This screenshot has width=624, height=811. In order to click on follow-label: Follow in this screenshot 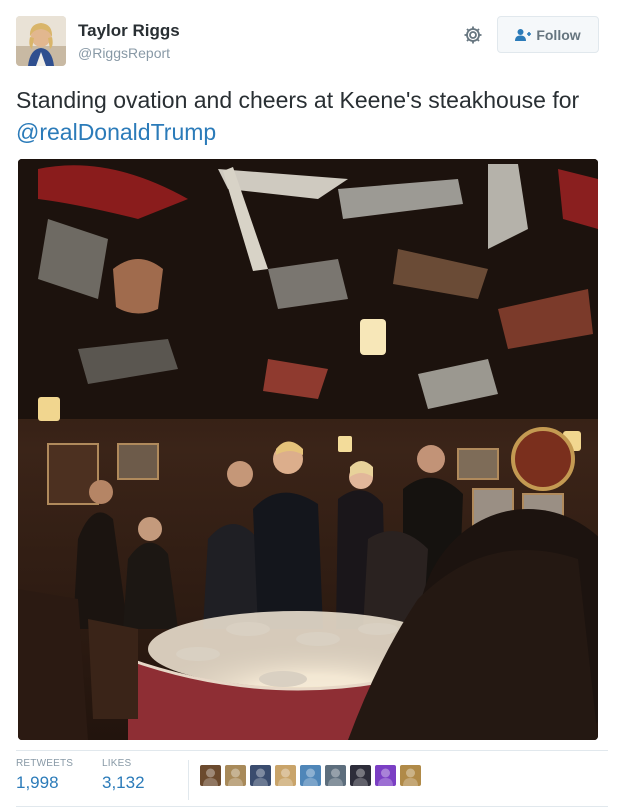, I will do `click(558, 34)`.